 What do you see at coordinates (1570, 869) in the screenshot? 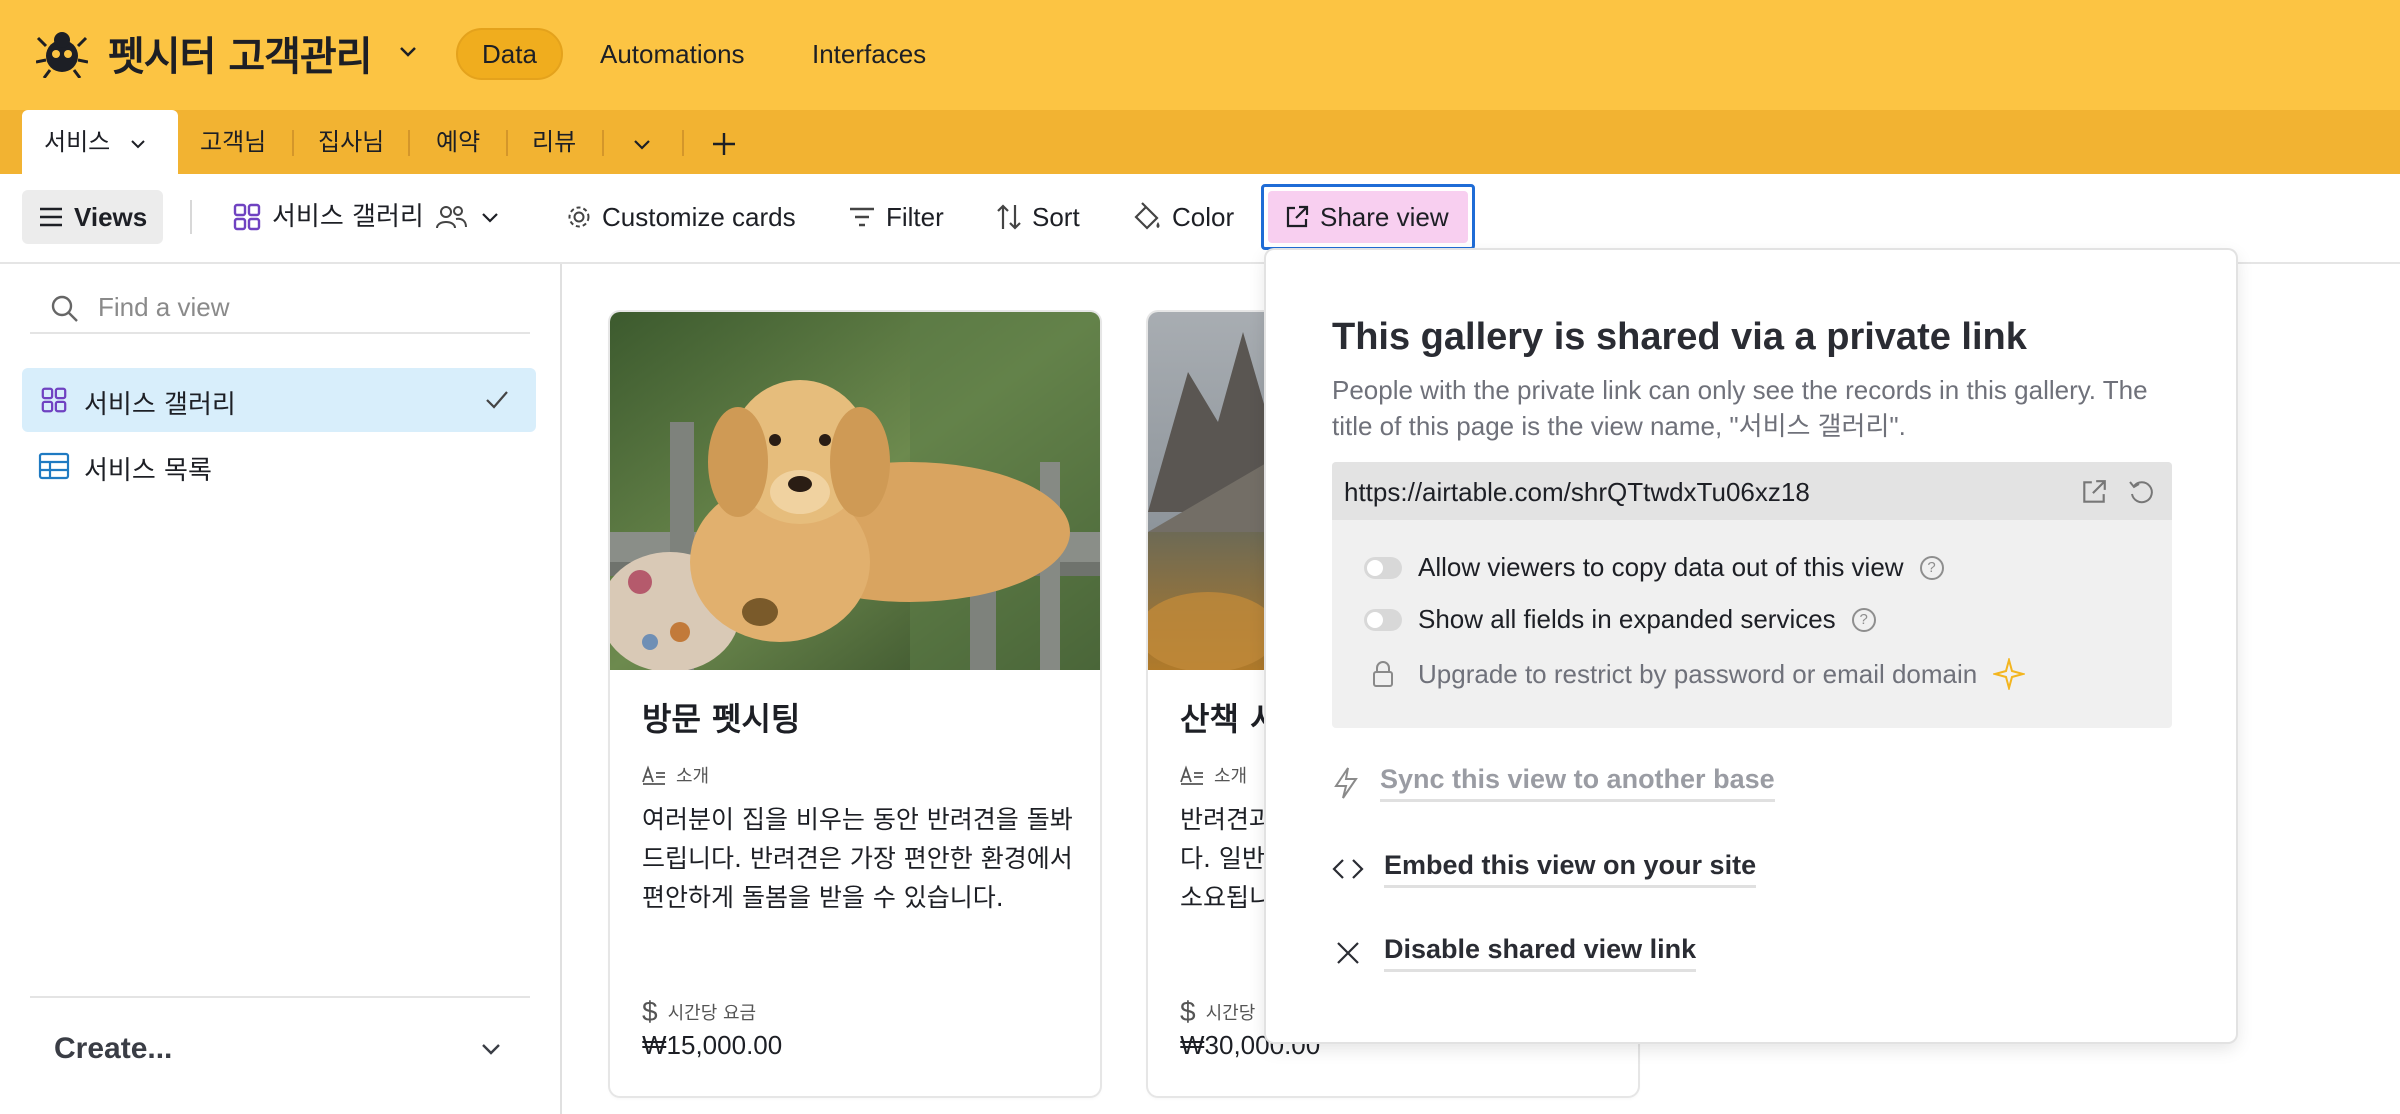
I see `embed-view-label: Embed this view on your site` at bounding box center [1570, 869].